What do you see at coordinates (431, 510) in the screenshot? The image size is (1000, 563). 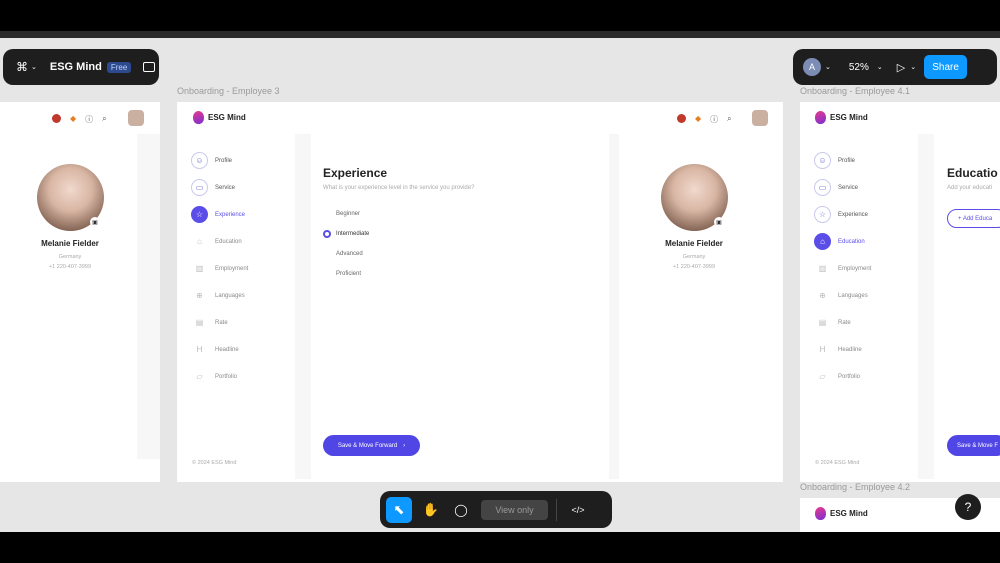 I see `hand-tool-icon: ✋` at bounding box center [431, 510].